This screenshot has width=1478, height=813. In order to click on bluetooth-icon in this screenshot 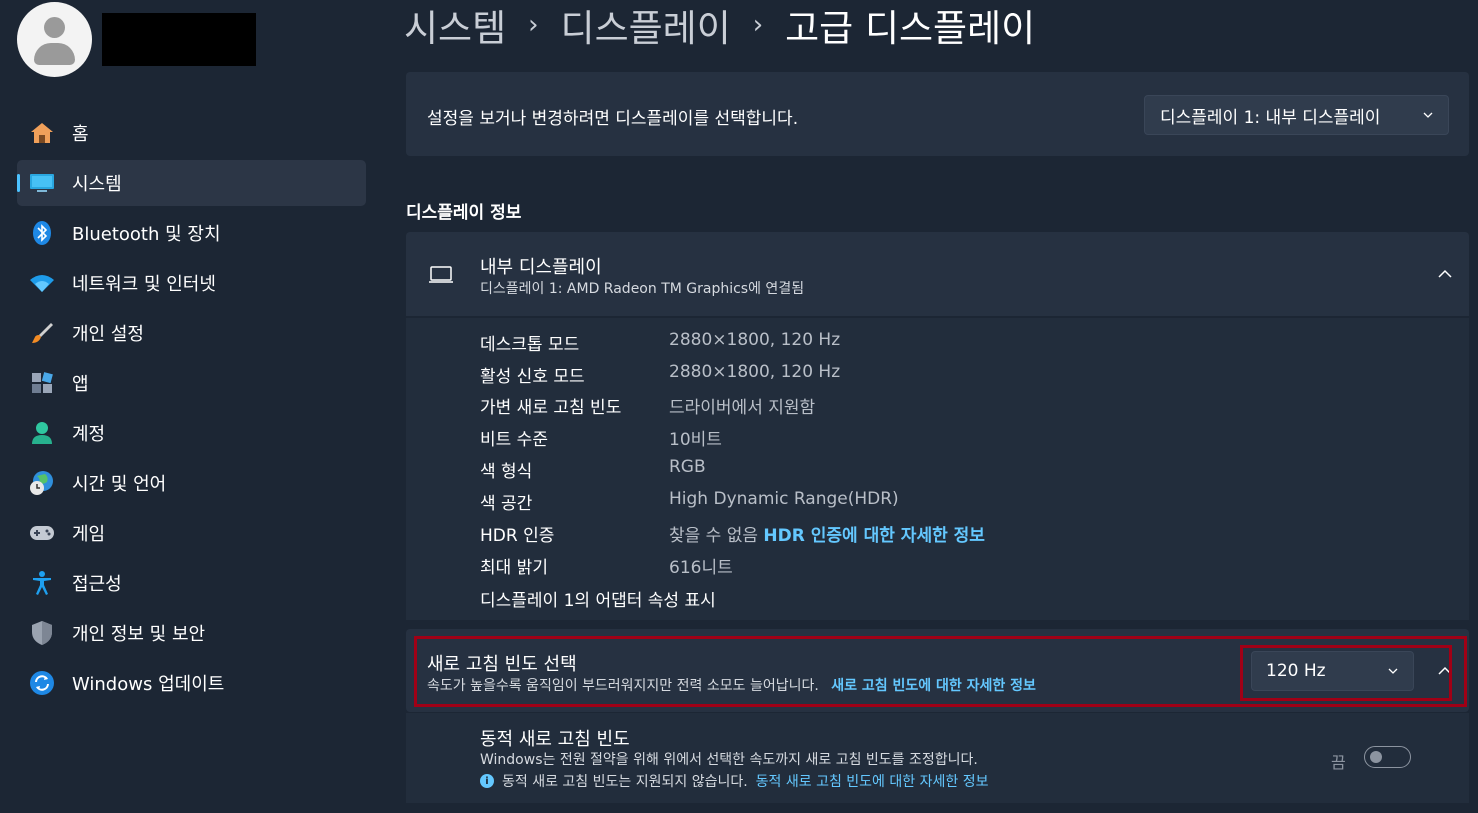, I will do `click(42, 233)`.